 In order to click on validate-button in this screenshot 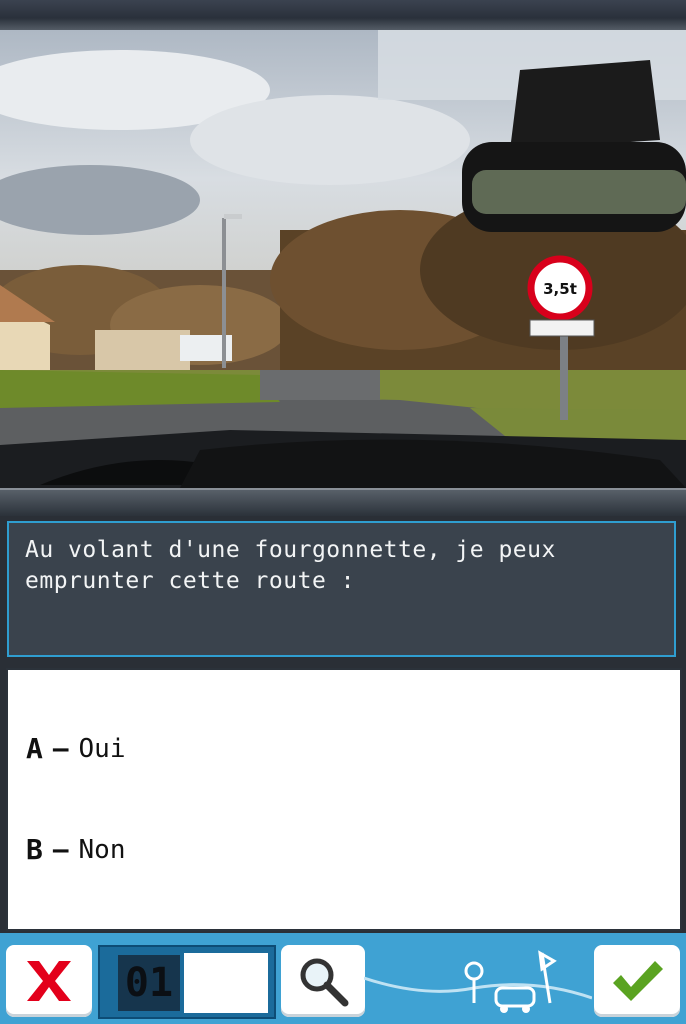, I will do `click(637, 981)`.